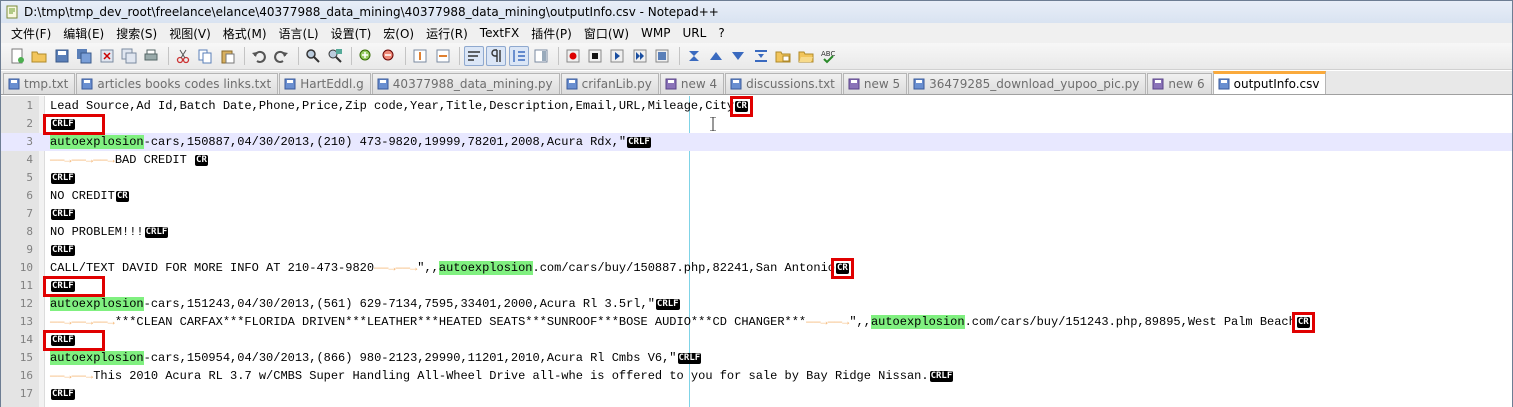 The image size is (1513, 407). What do you see at coordinates (609, 83) in the screenshot?
I see `tab-crifanlib-py: crifanLib.py` at bounding box center [609, 83].